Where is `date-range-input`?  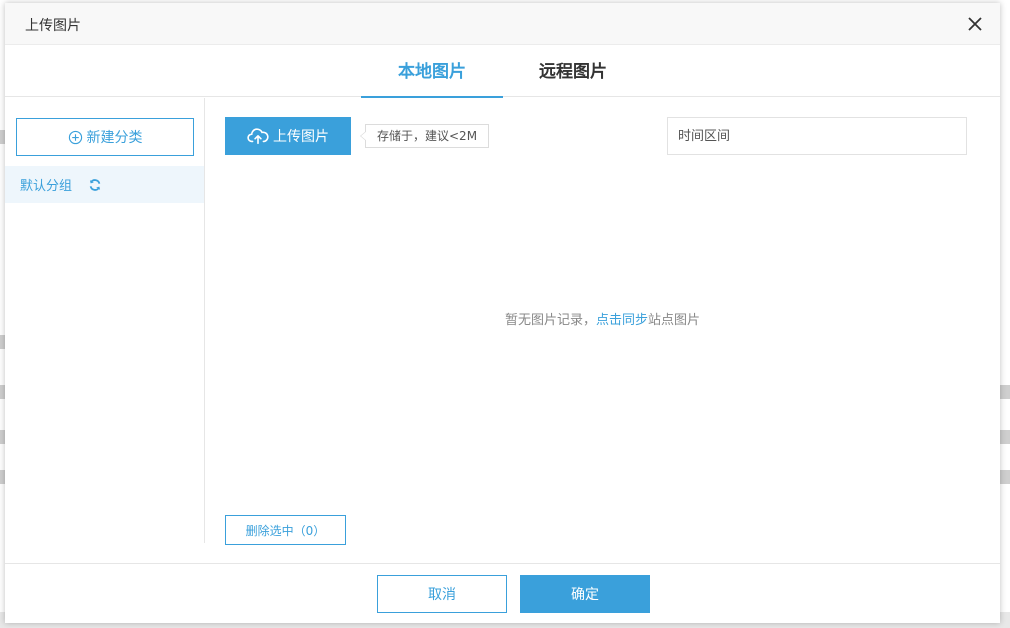 date-range-input is located at coordinates (817, 136).